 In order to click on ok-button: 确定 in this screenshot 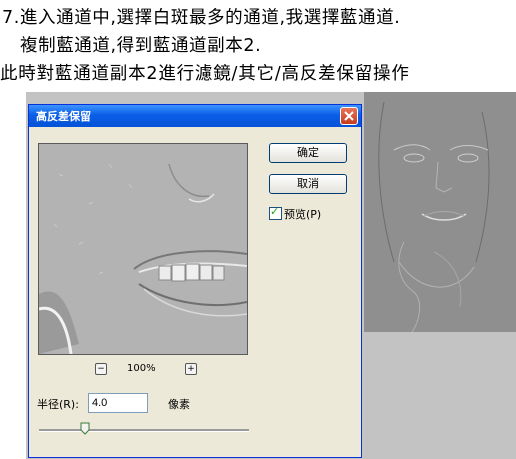, I will do `click(308, 153)`.